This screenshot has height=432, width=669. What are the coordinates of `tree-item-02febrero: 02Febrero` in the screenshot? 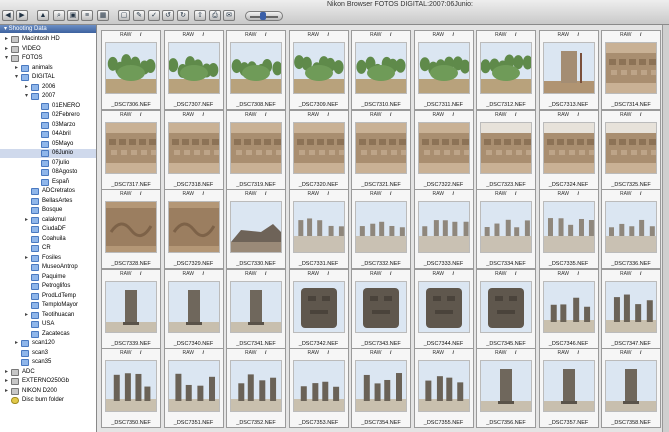 It's located at (48, 115).